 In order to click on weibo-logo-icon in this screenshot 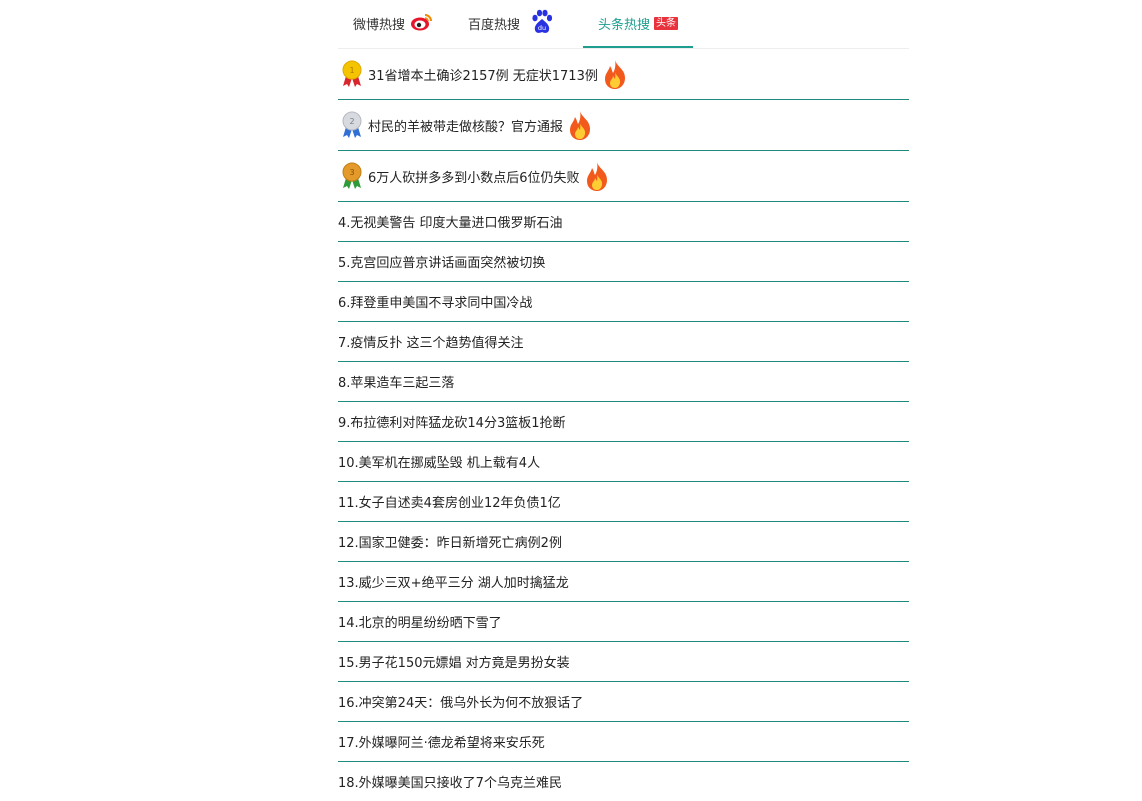, I will do `click(422, 24)`.